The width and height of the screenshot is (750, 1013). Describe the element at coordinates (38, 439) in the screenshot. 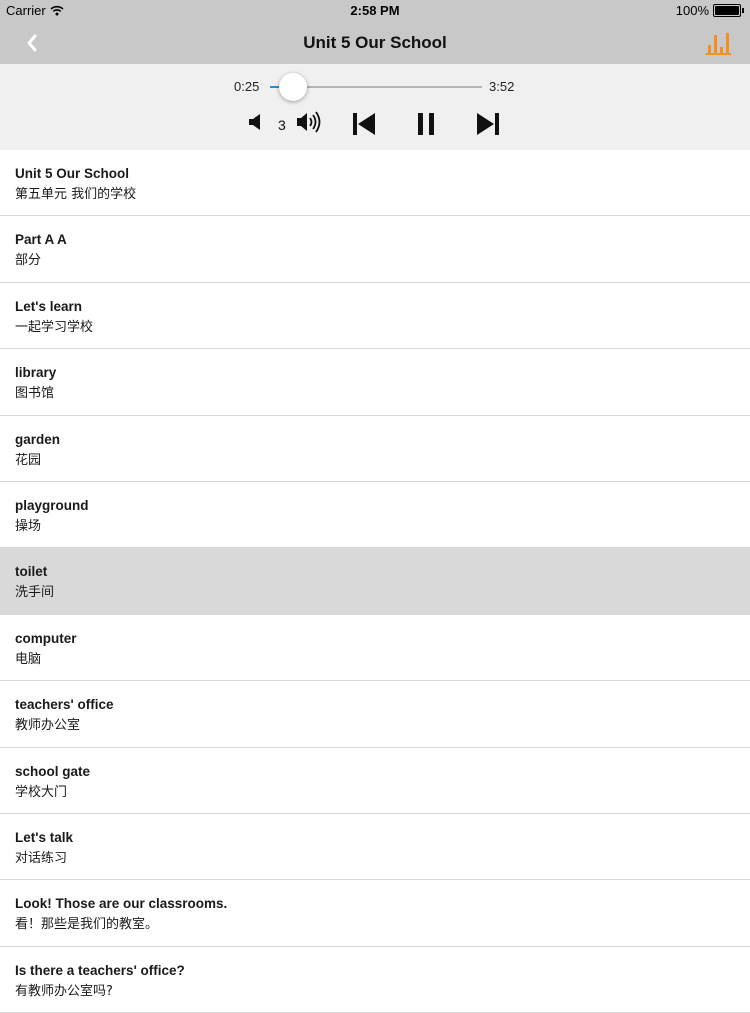

I see `item-english-text: garden` at that location.